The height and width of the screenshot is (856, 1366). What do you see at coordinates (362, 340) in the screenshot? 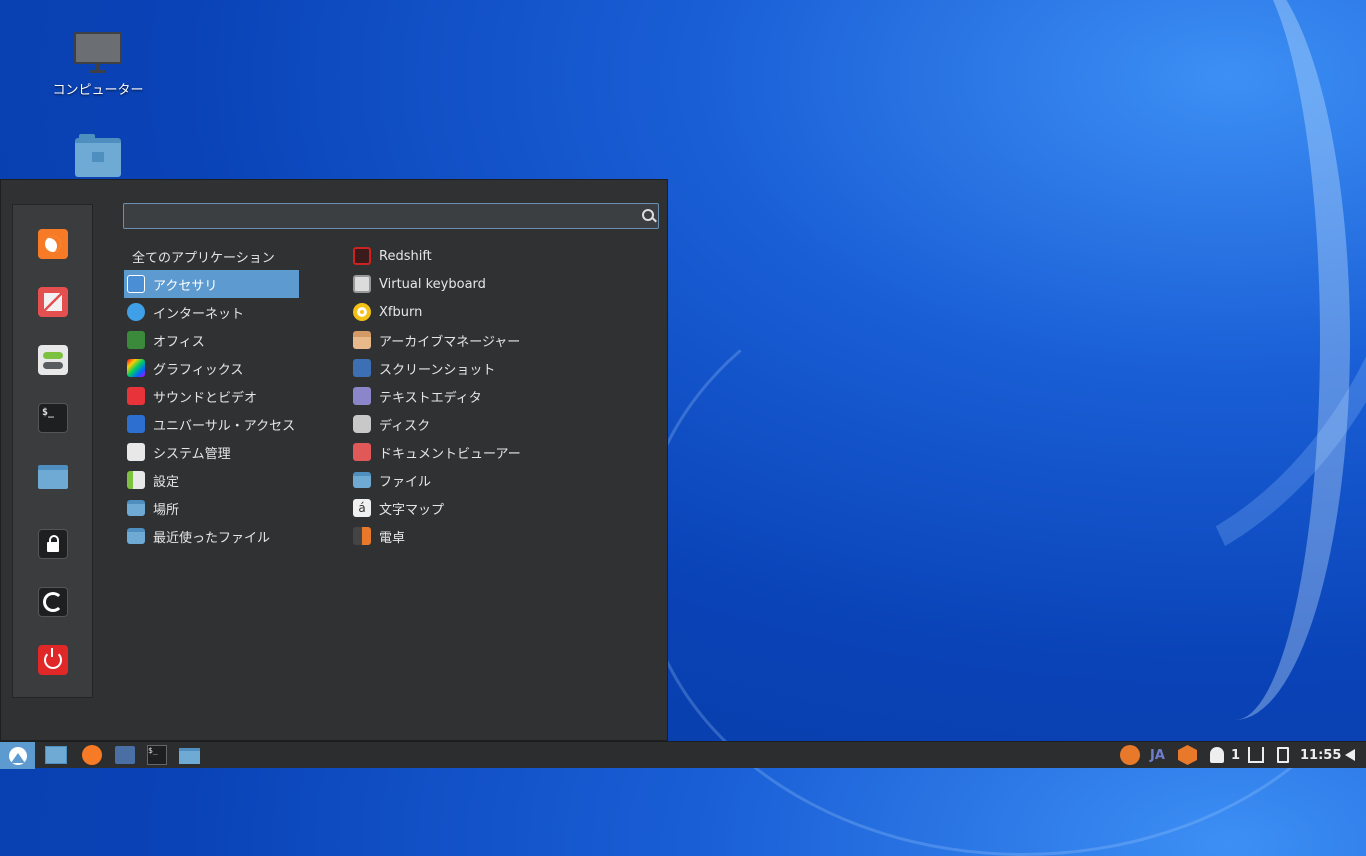
I see `archive-icon` at bounding box center [362, 340].